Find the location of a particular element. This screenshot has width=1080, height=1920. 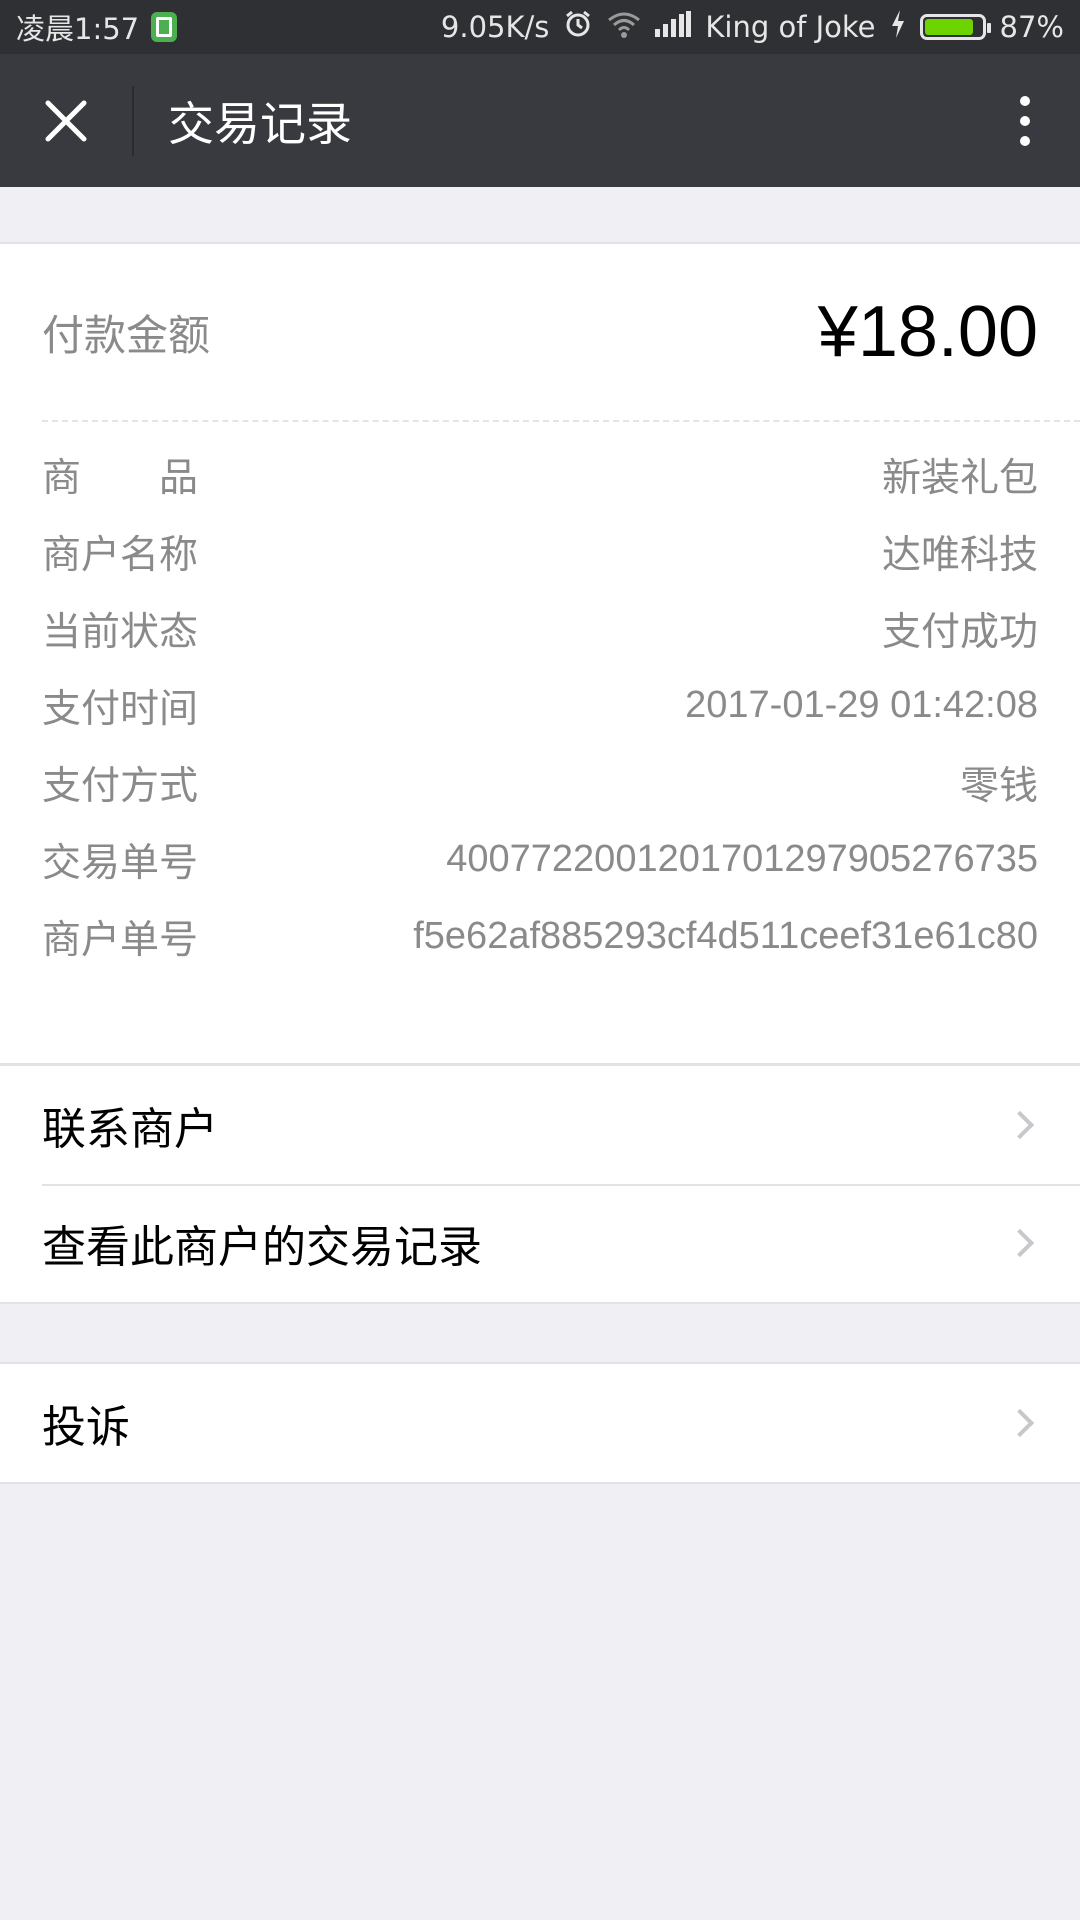

detail-row-merchant: 商户名称 达唯科技 is located at coordinates (540, 551).